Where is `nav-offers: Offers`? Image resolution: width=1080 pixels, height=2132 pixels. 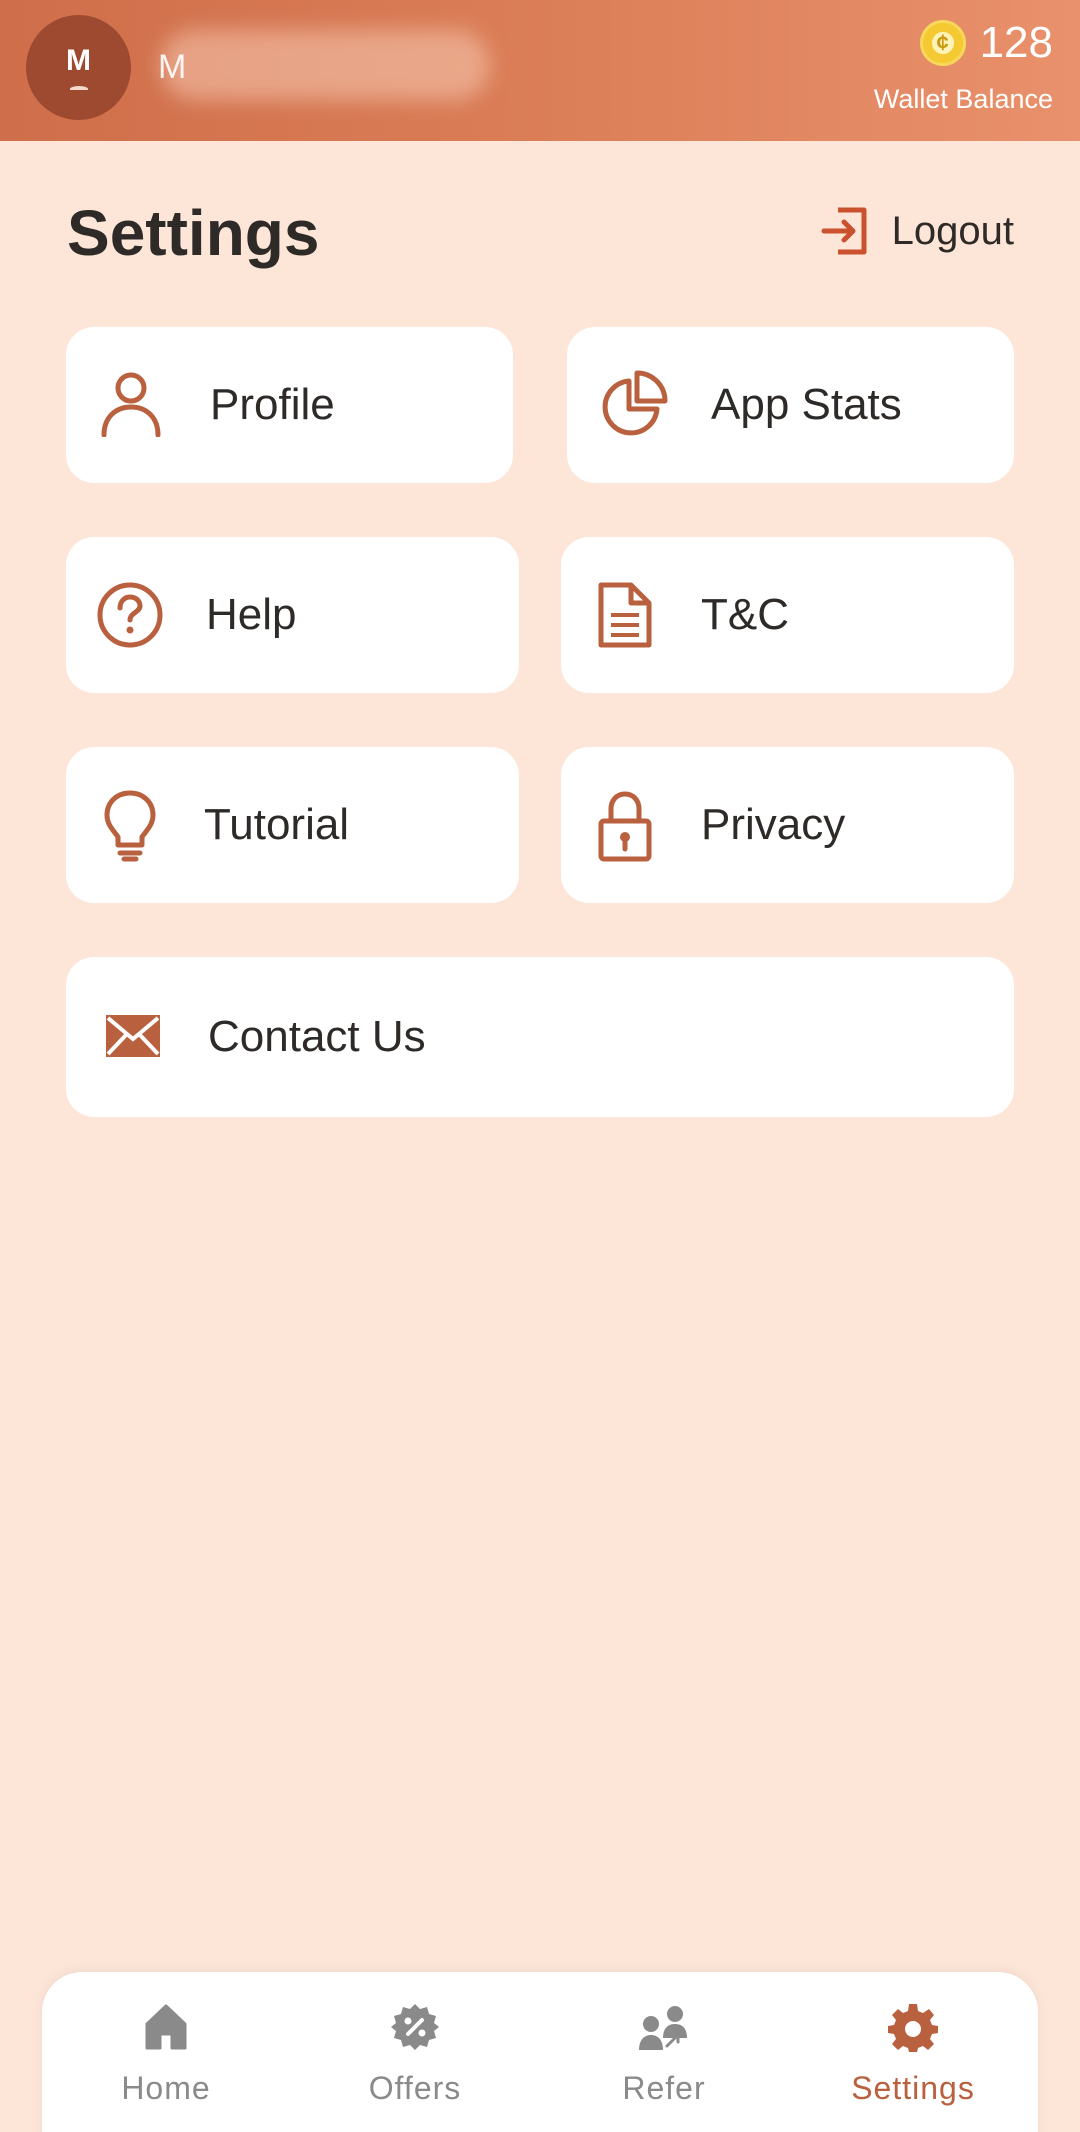 nav-offers: Offers is located at coordinates (415, 2054).